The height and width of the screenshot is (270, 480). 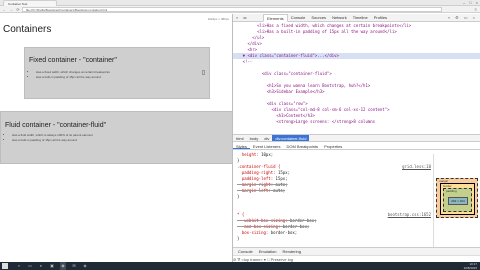 I want to click on taskbar-app-icon: ▭, so click(x=30, y=266).